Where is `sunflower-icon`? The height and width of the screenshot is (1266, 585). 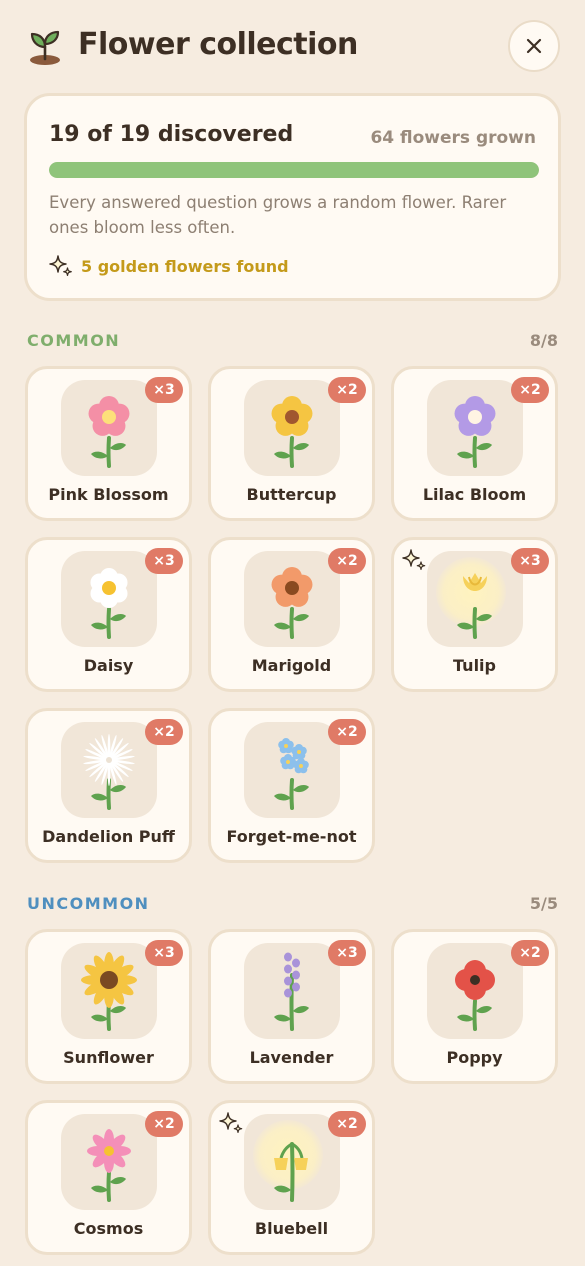
sunflower-icon is located at coordinates (109, 991).